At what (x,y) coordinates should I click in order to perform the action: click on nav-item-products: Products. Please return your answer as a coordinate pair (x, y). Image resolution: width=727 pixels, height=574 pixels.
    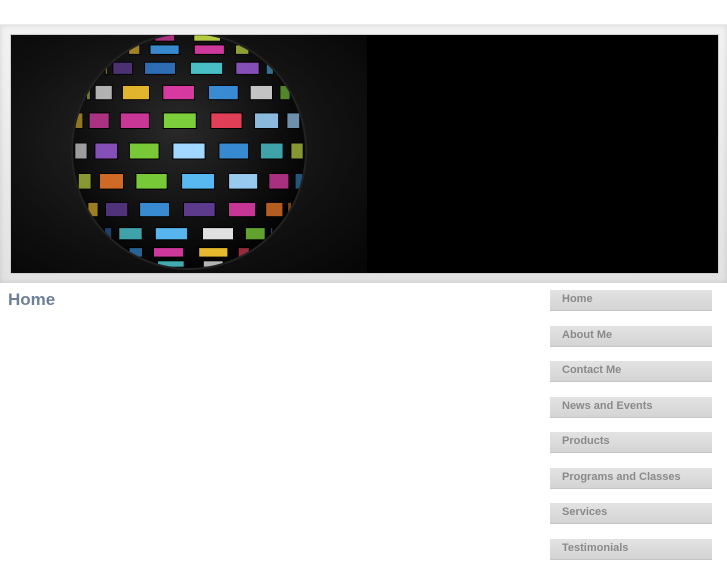
    Looking at the image, I should click on (631, 442).